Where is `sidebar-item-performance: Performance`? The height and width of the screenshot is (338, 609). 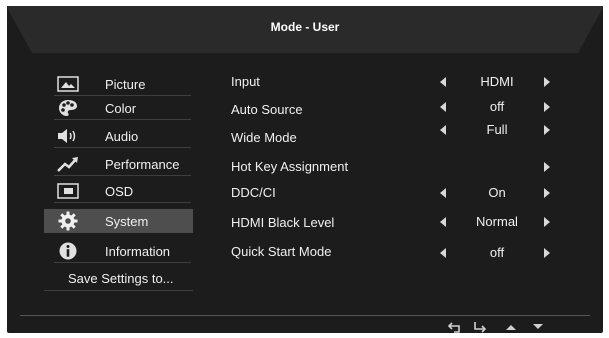 sidebar-item-performance: Performance is located at coordinates (118, 164).